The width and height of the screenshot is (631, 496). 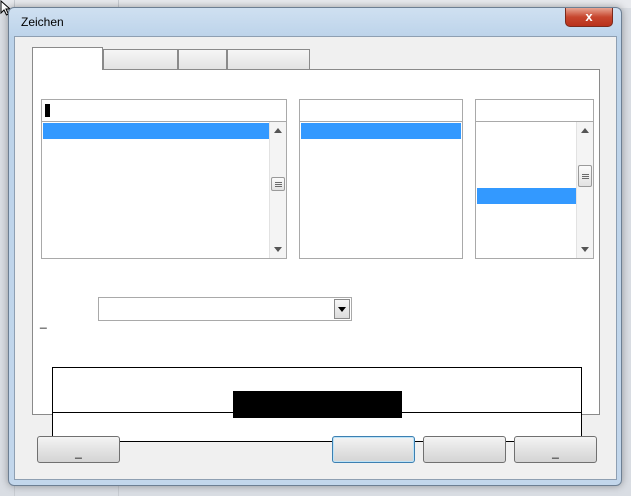 I want to click on ok-button, so click(x=373, y=449).